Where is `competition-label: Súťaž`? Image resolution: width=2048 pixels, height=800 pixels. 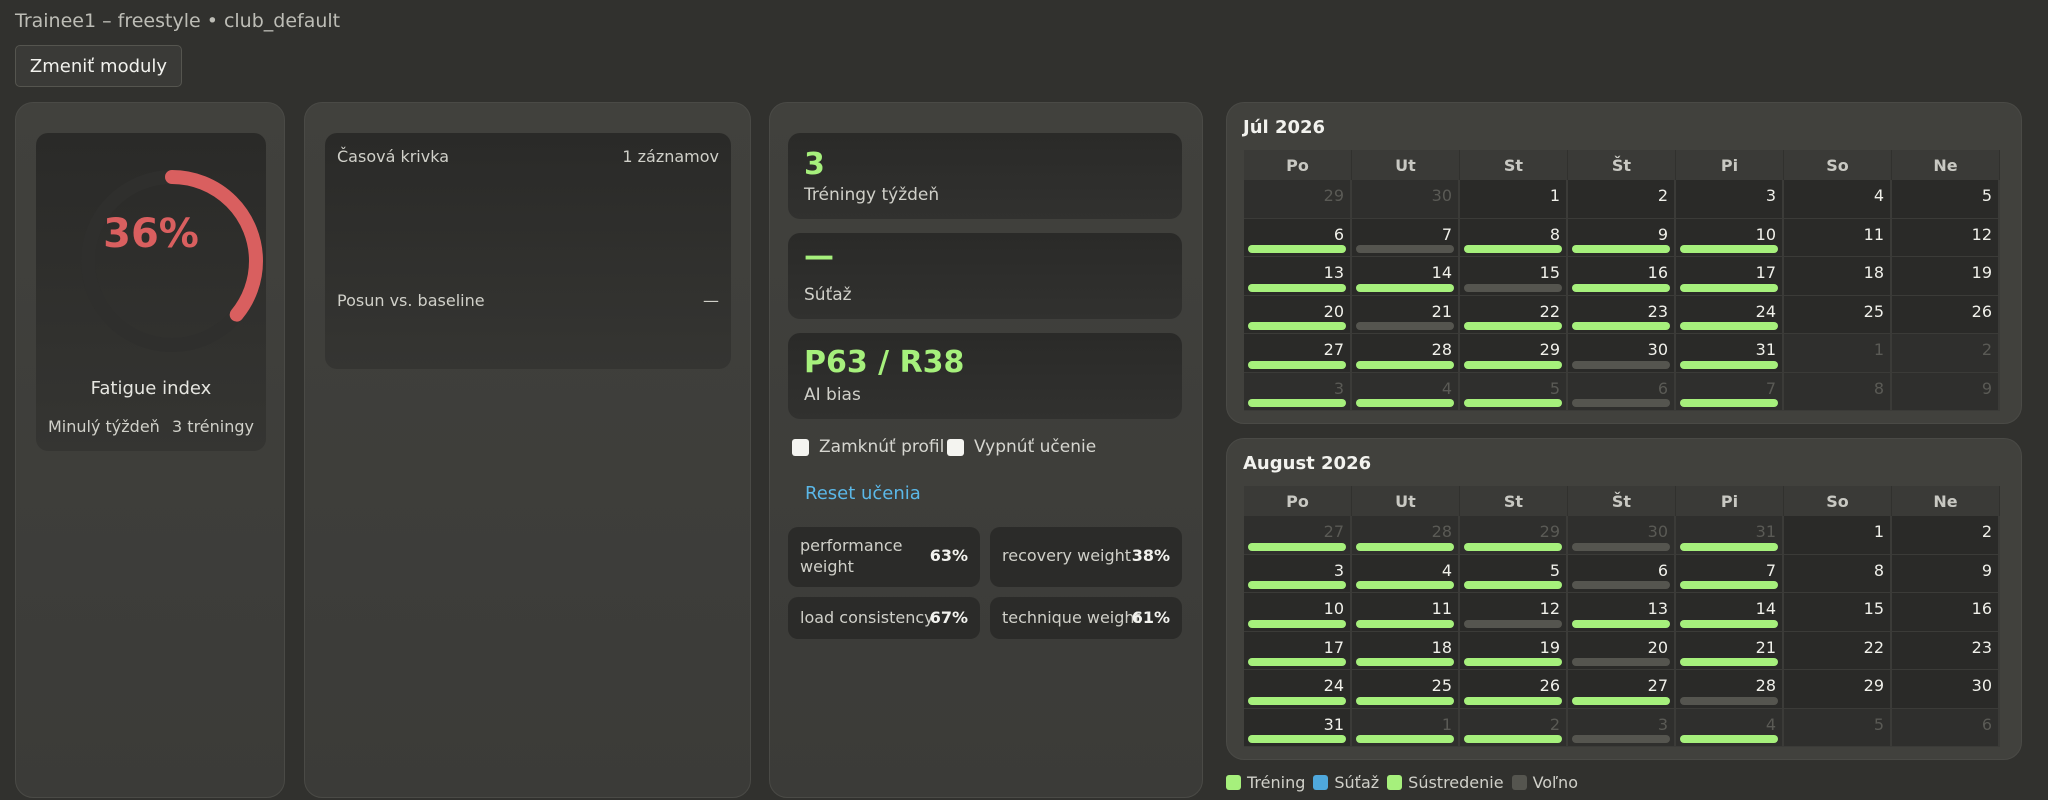 competition-label: Súťaž is located at coordinates (828, 295).